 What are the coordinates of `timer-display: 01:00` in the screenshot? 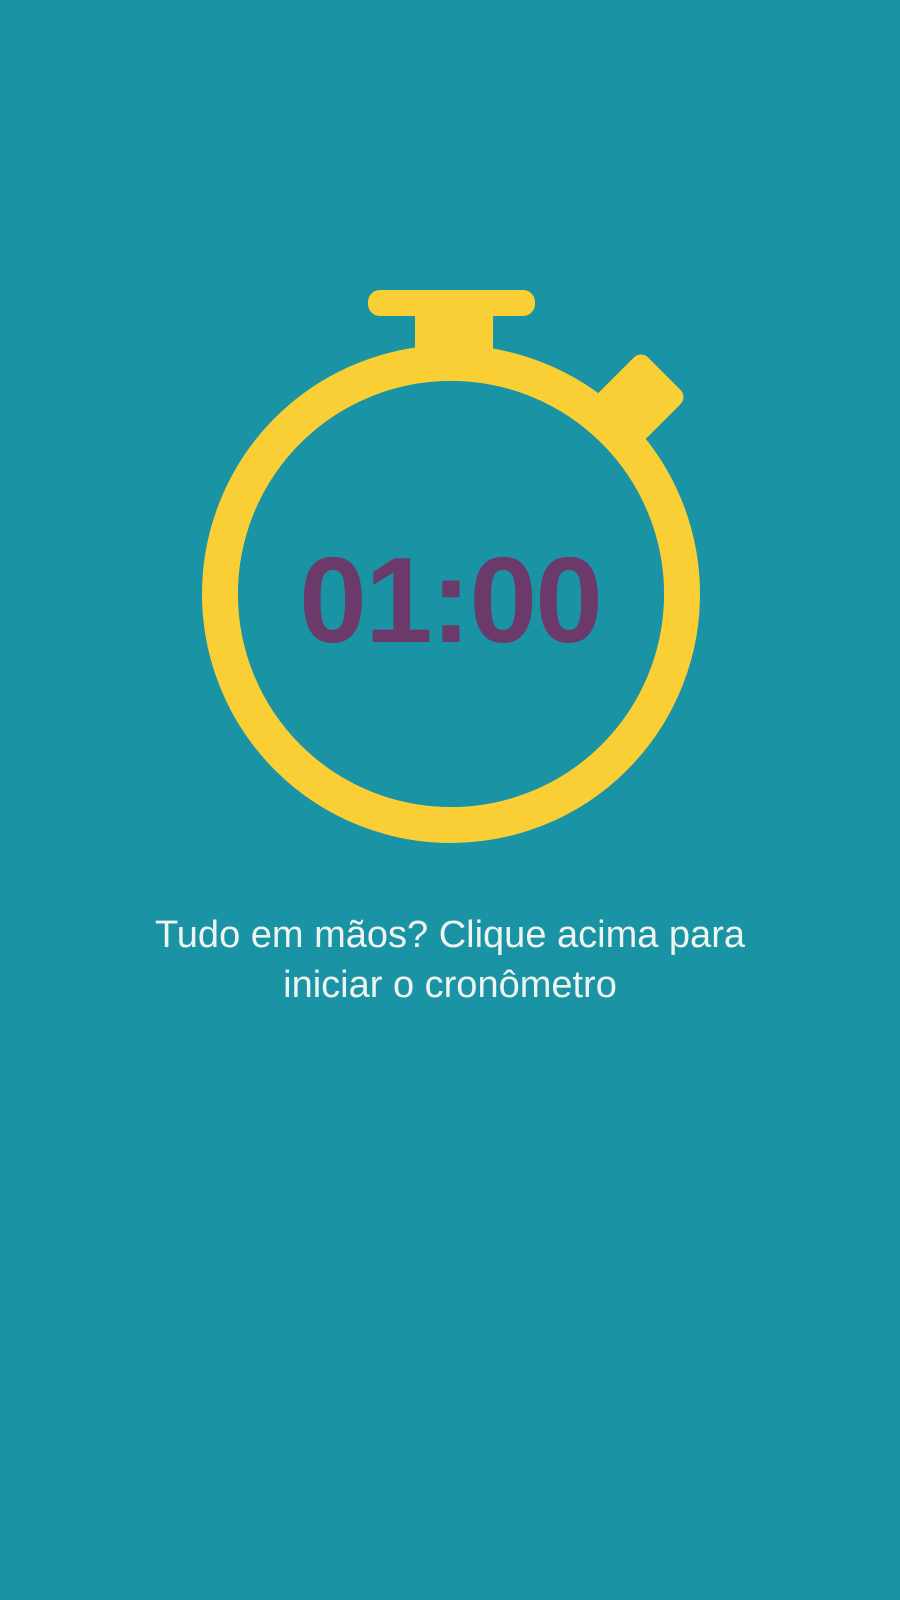 It's located at (450, 600).